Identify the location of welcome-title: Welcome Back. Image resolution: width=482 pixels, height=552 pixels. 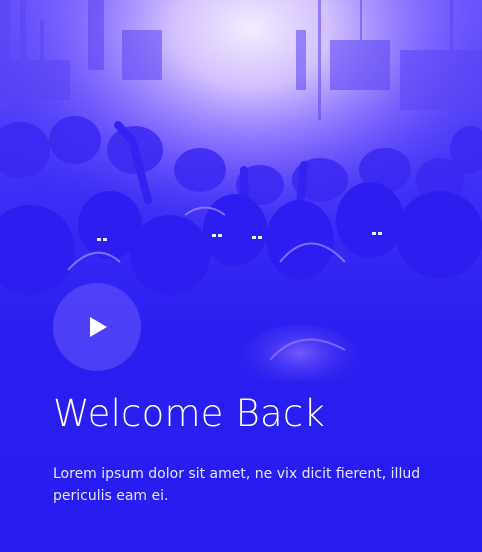
(189, 413).